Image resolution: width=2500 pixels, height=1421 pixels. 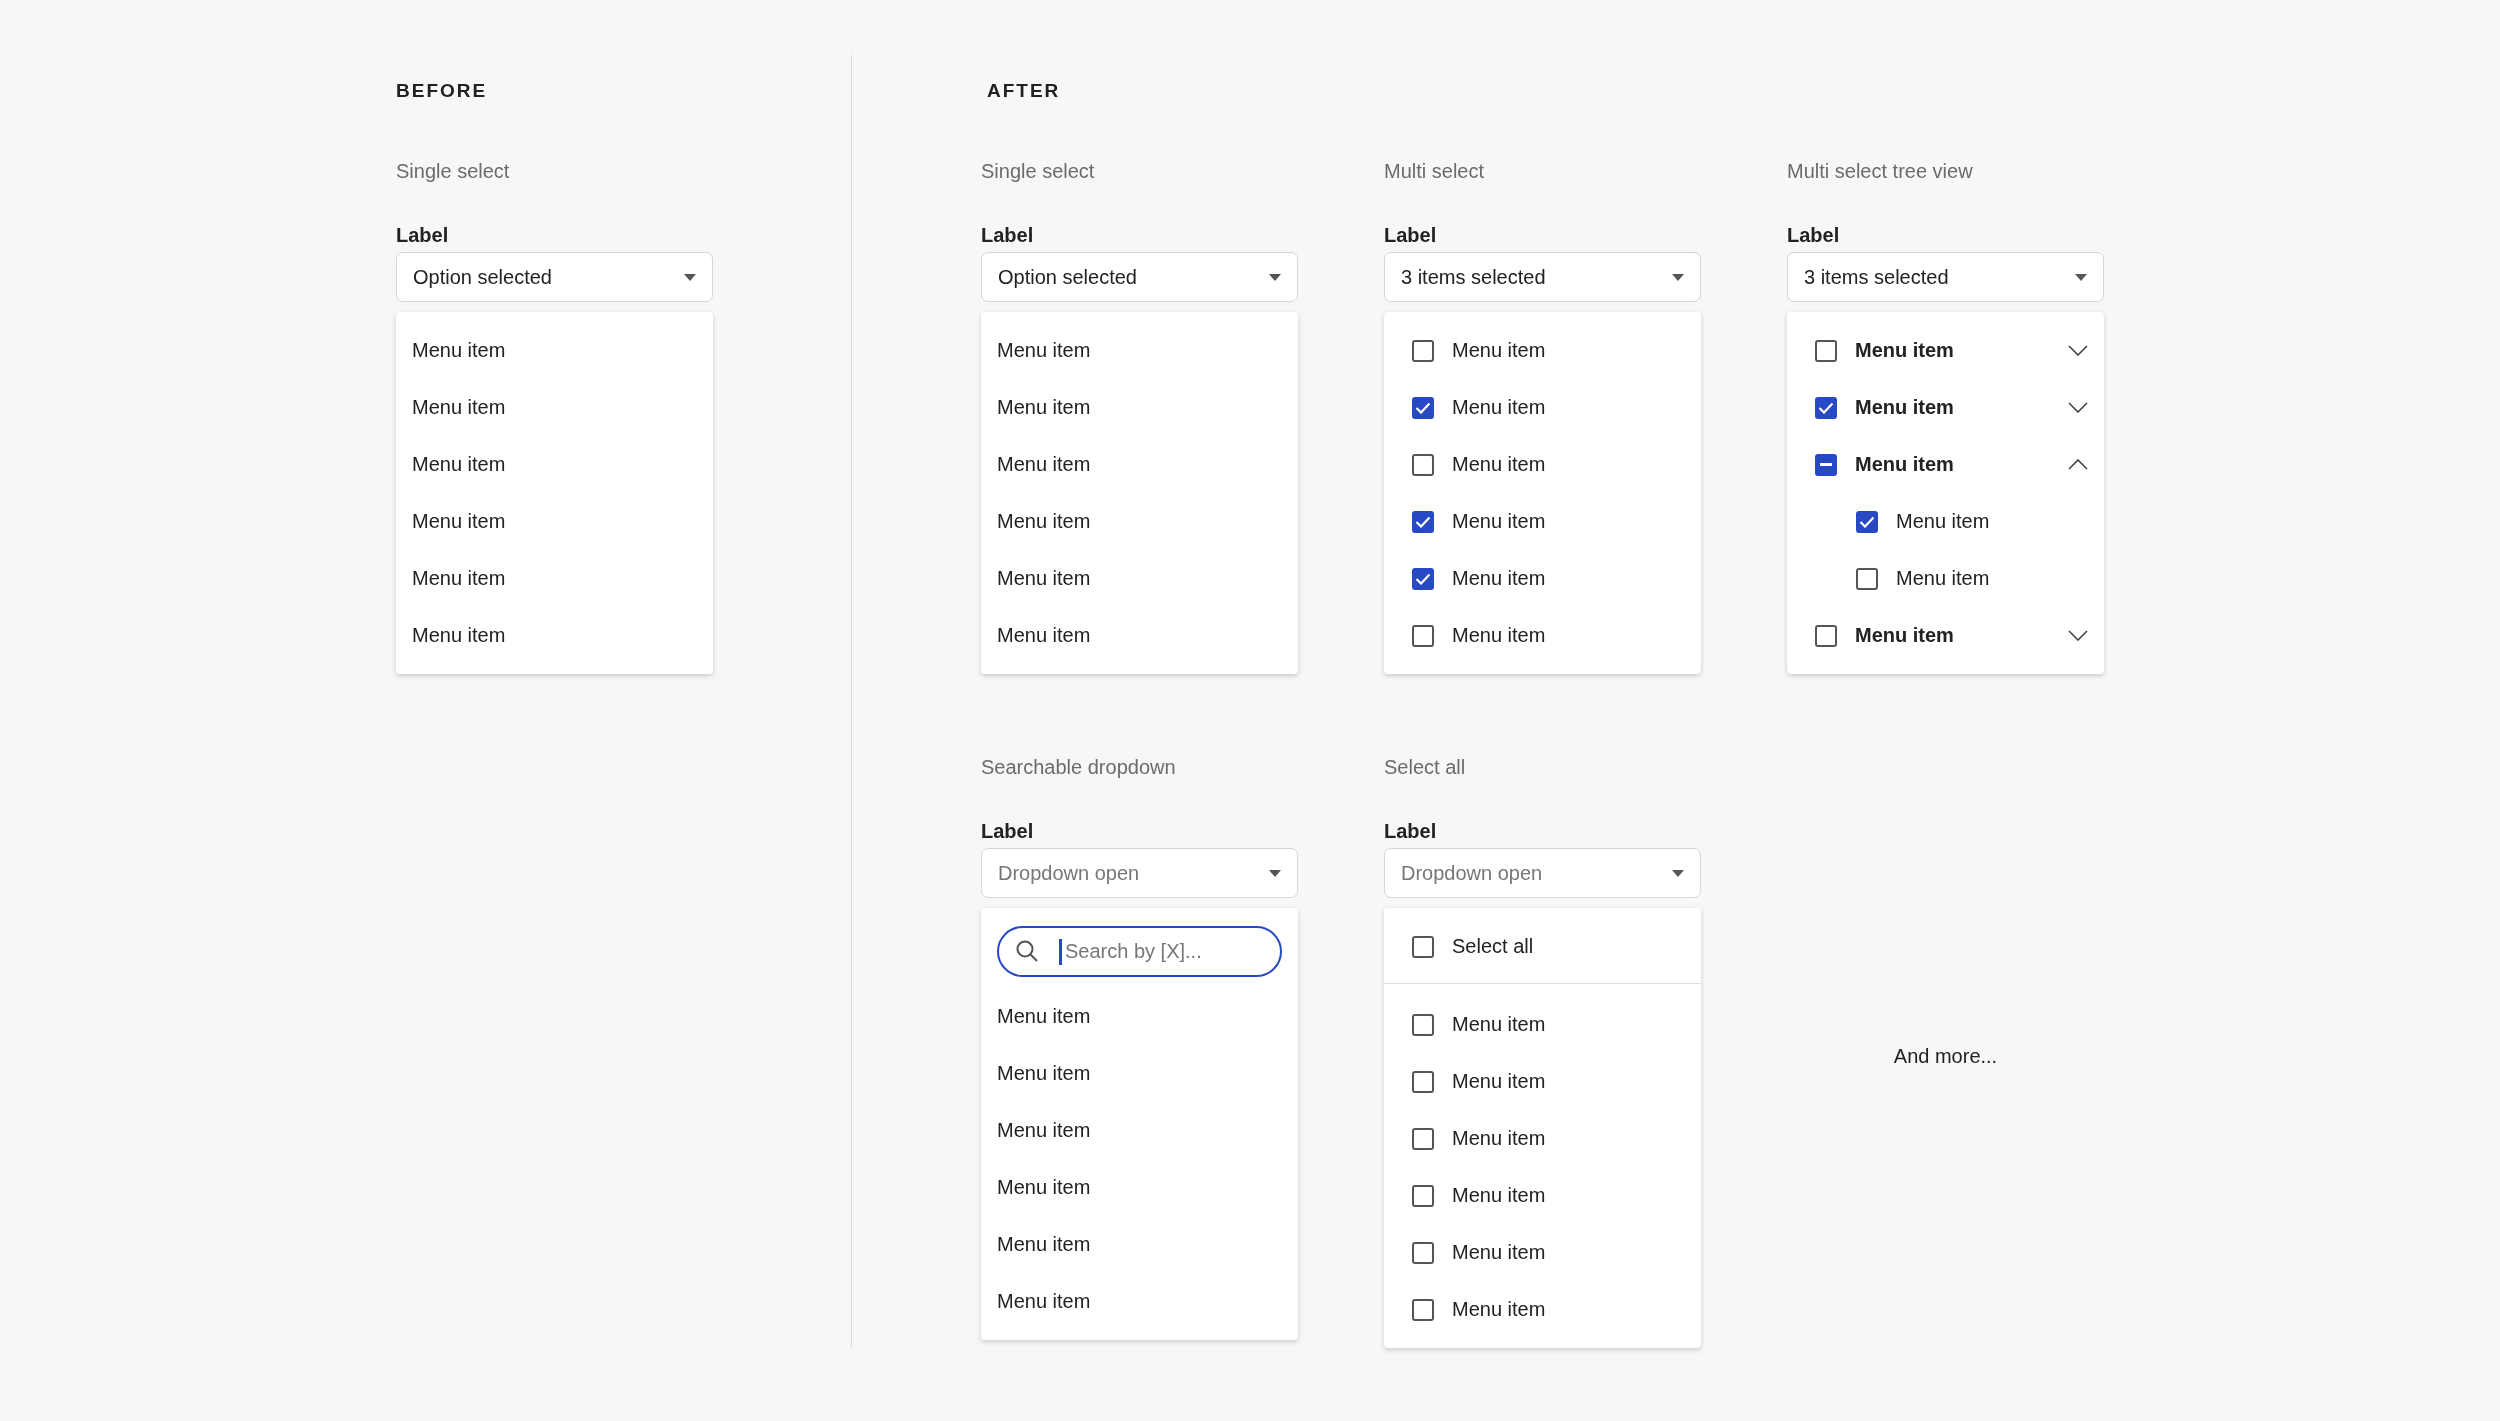 What do you see at coordinates (1425, 768) in the screenshot?
I see `example-title: Select all` at bounding box center [1425, 768].